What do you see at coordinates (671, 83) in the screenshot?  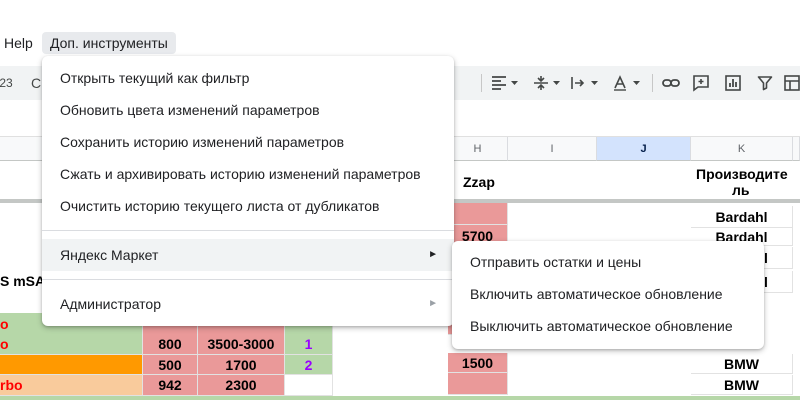 I see `link-icon` at bounding box center [671, 83].